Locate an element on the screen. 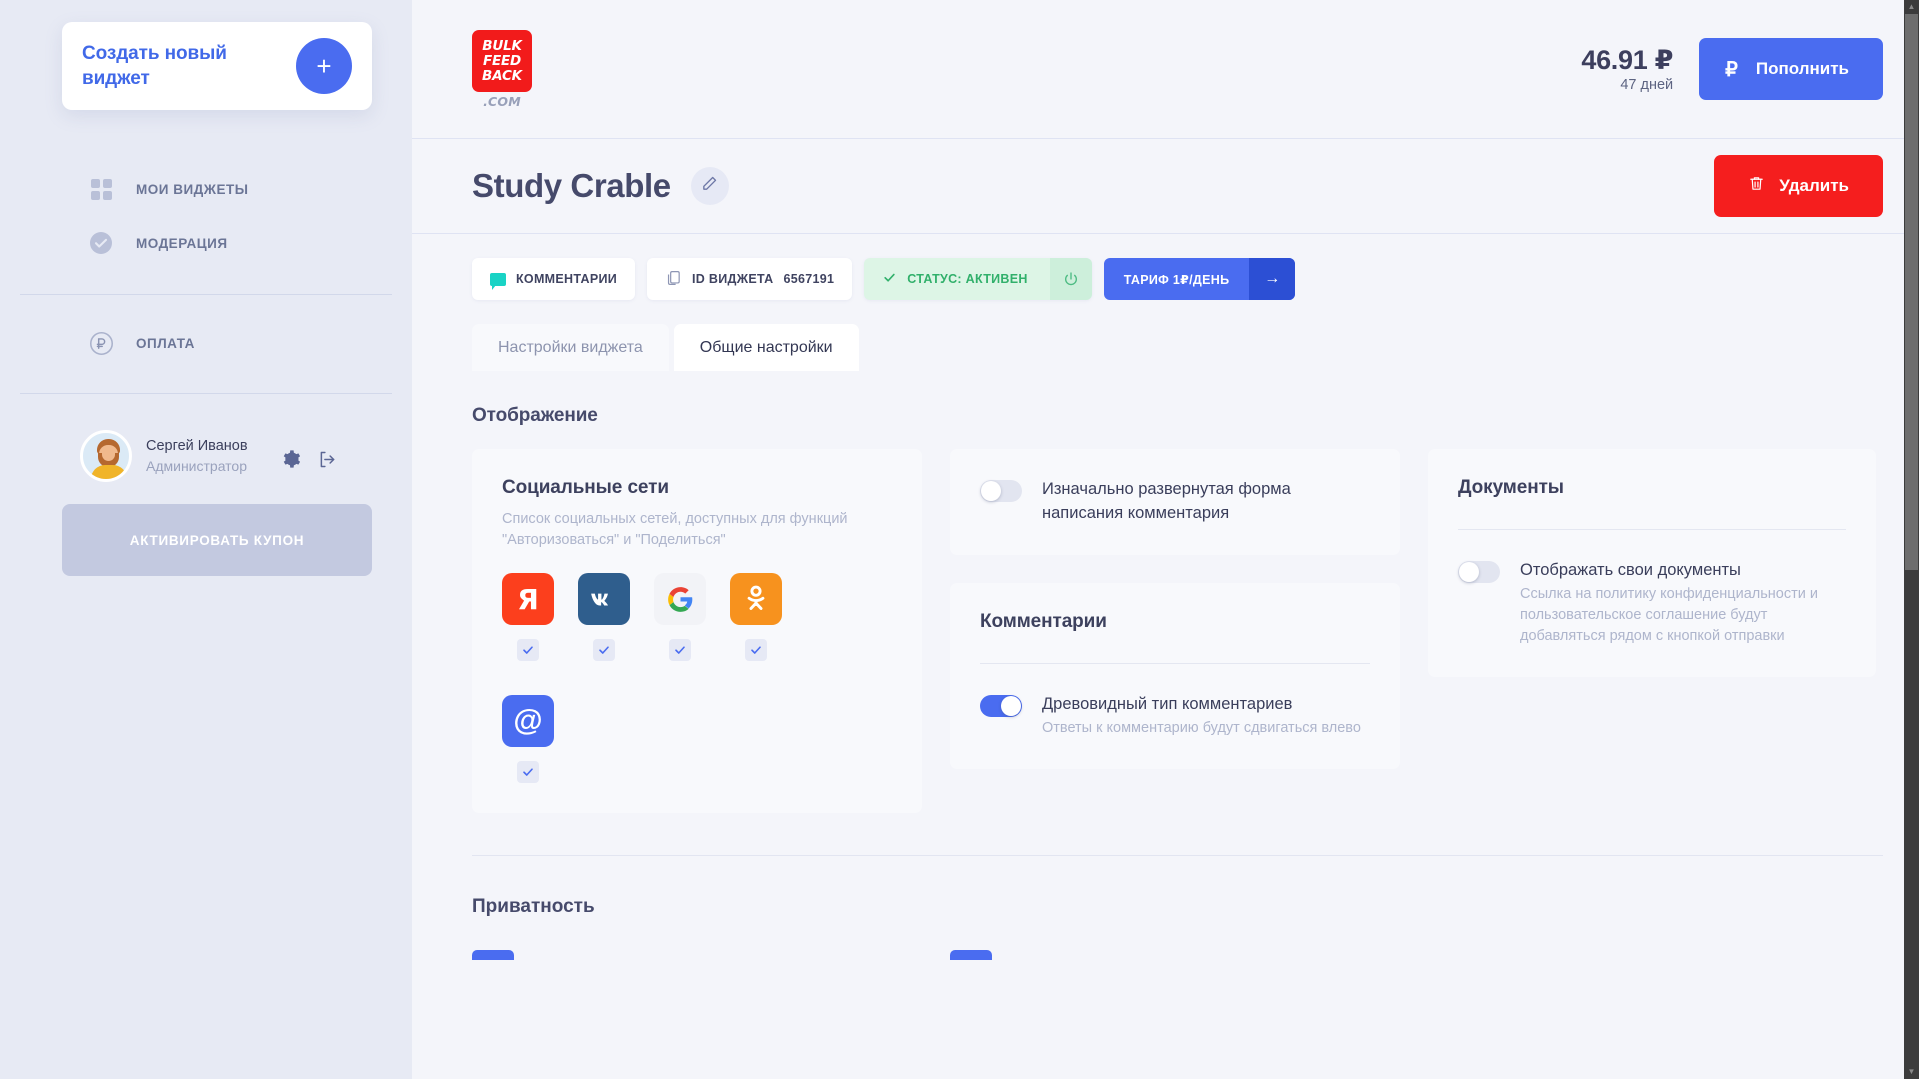 The image size is (1919, 1079). scrollbar-thumb is located at coordinates (1911, 292).